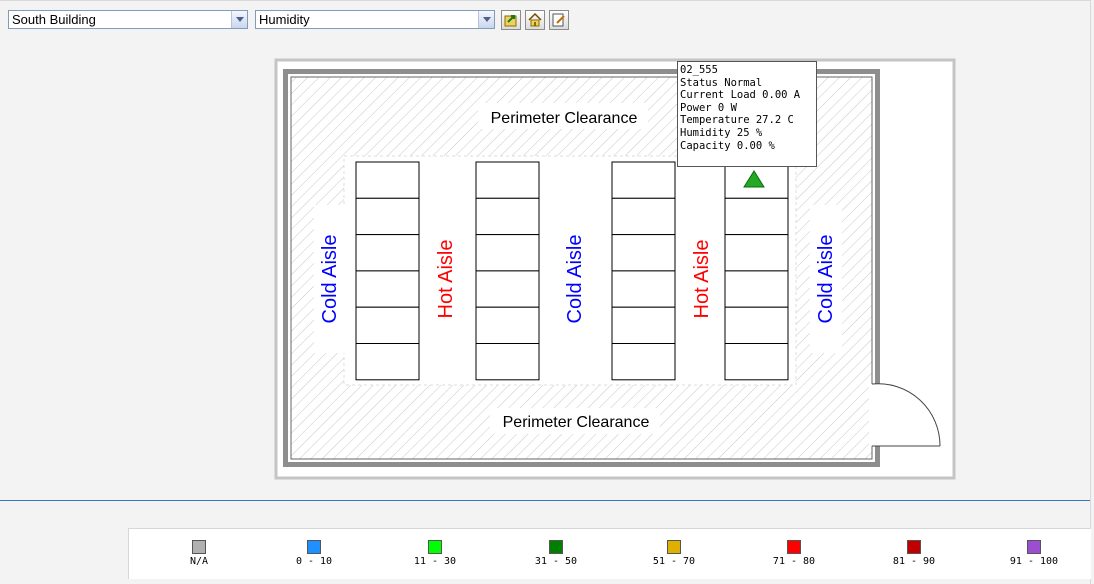  What do you see at coordinates (708, 107) in the screenshot?
I see `tooltip-power: Power 0 W` at bounding box center [708, 107].